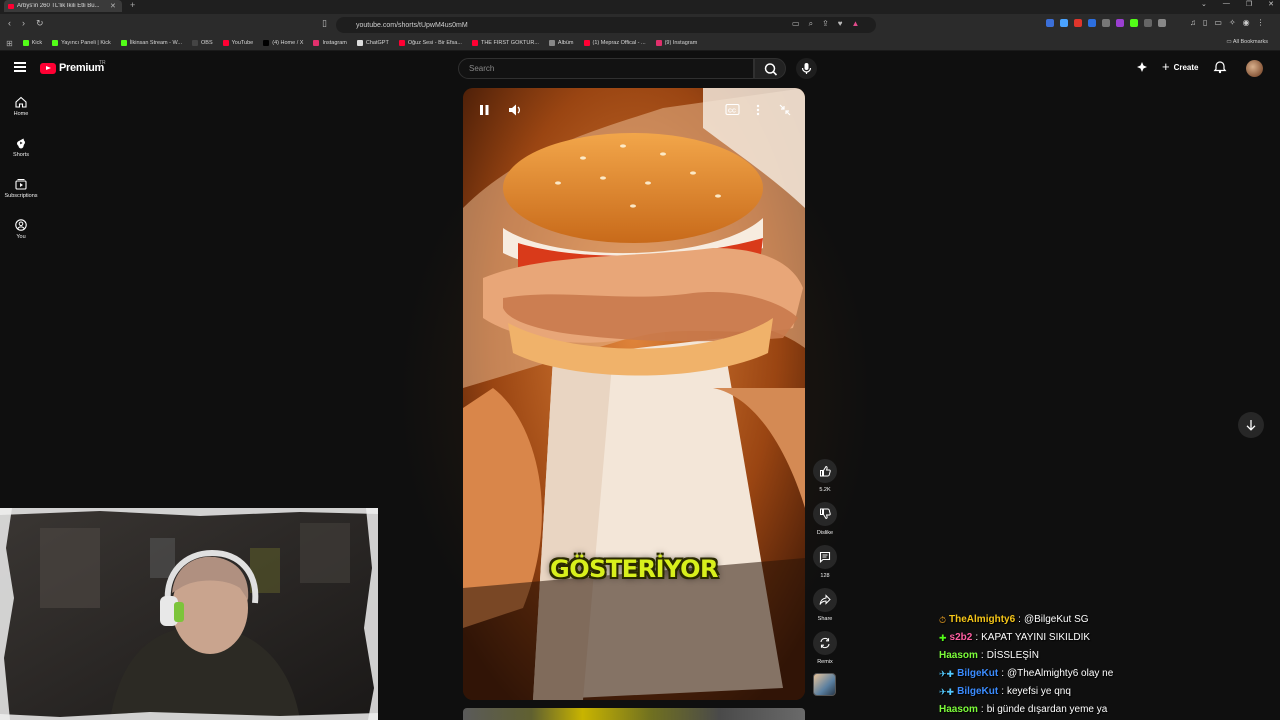 Image resolution: width=1280 pixels, height=720 pixels. What do you see at coordinates (1251, 425) in the screenshot?
I see `next-video-button` at bounding box center [1251, 425].